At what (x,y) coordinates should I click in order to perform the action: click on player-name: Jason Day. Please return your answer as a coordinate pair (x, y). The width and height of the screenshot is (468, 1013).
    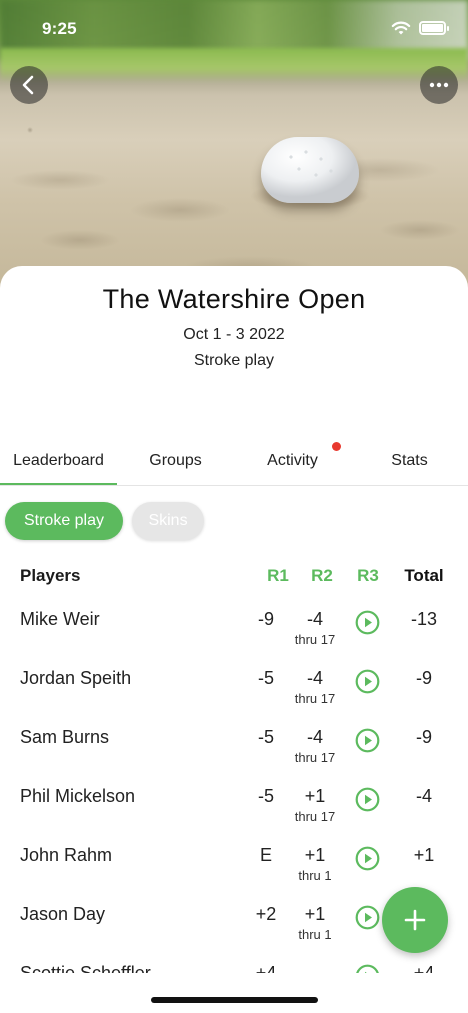
    Looking at the image, I should click on (63, 914).